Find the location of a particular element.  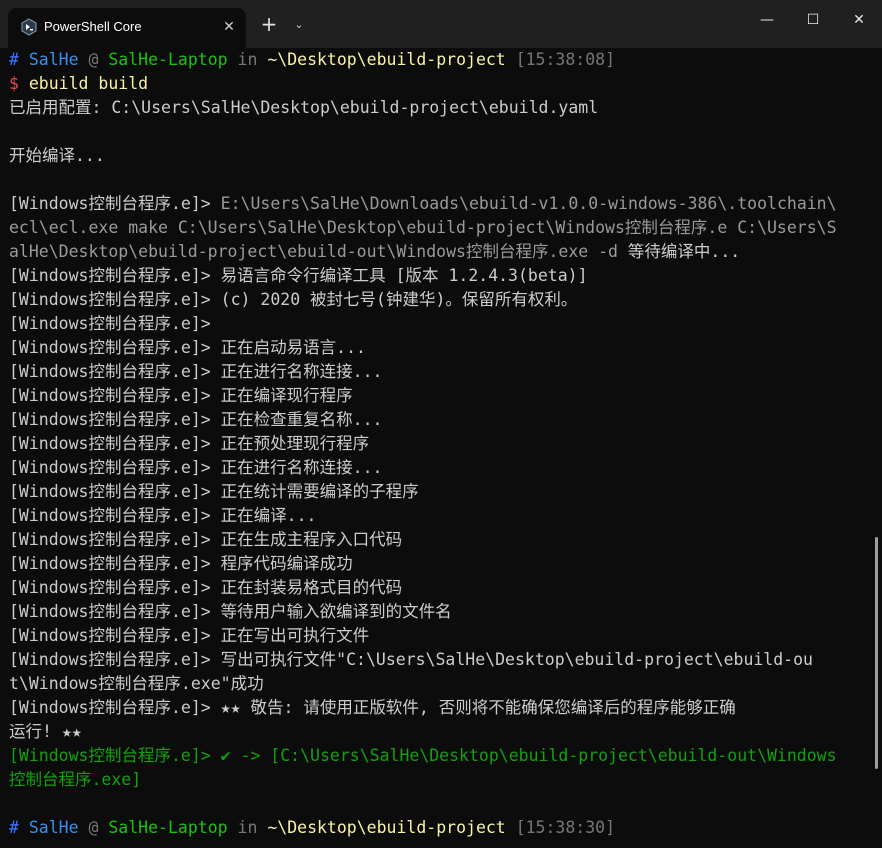

log-message: 正在预处理现行程序 is located at coordinates (290, 443).